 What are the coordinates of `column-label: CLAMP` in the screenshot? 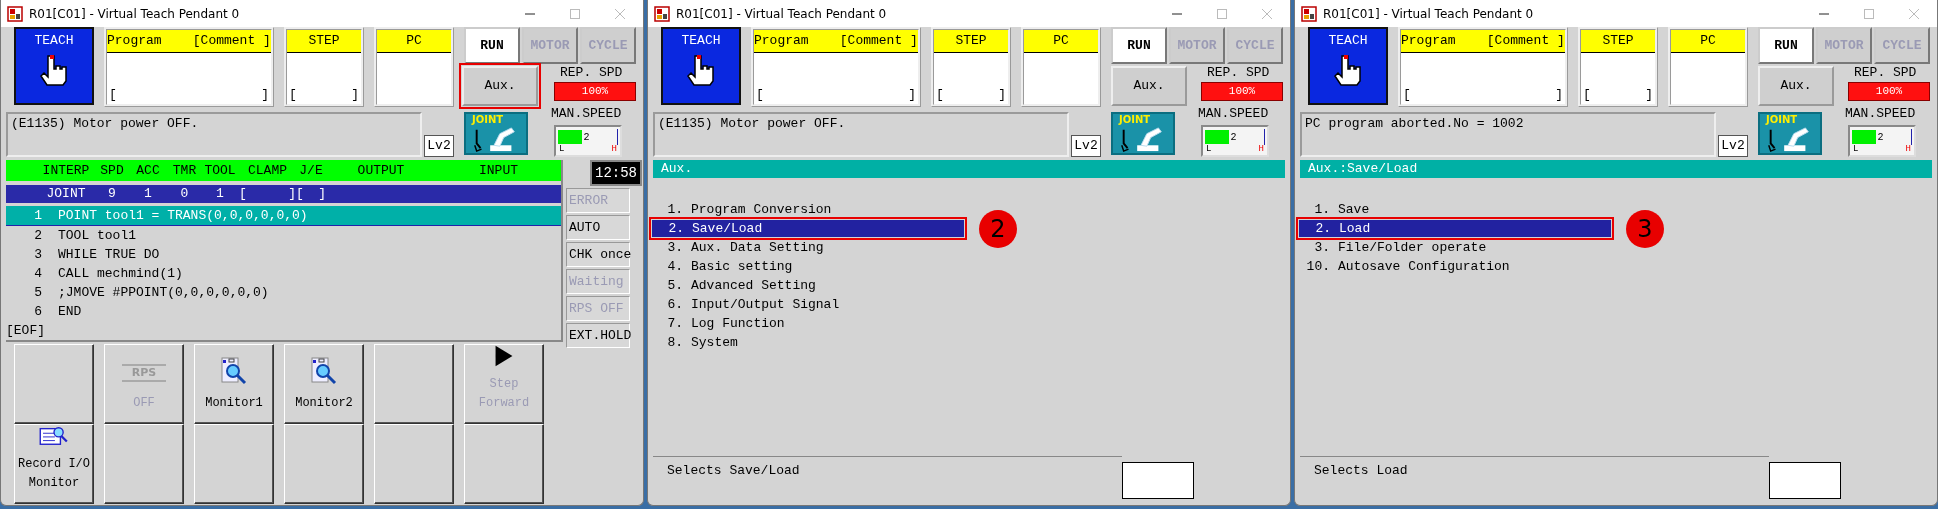 It's located at (267, 171).